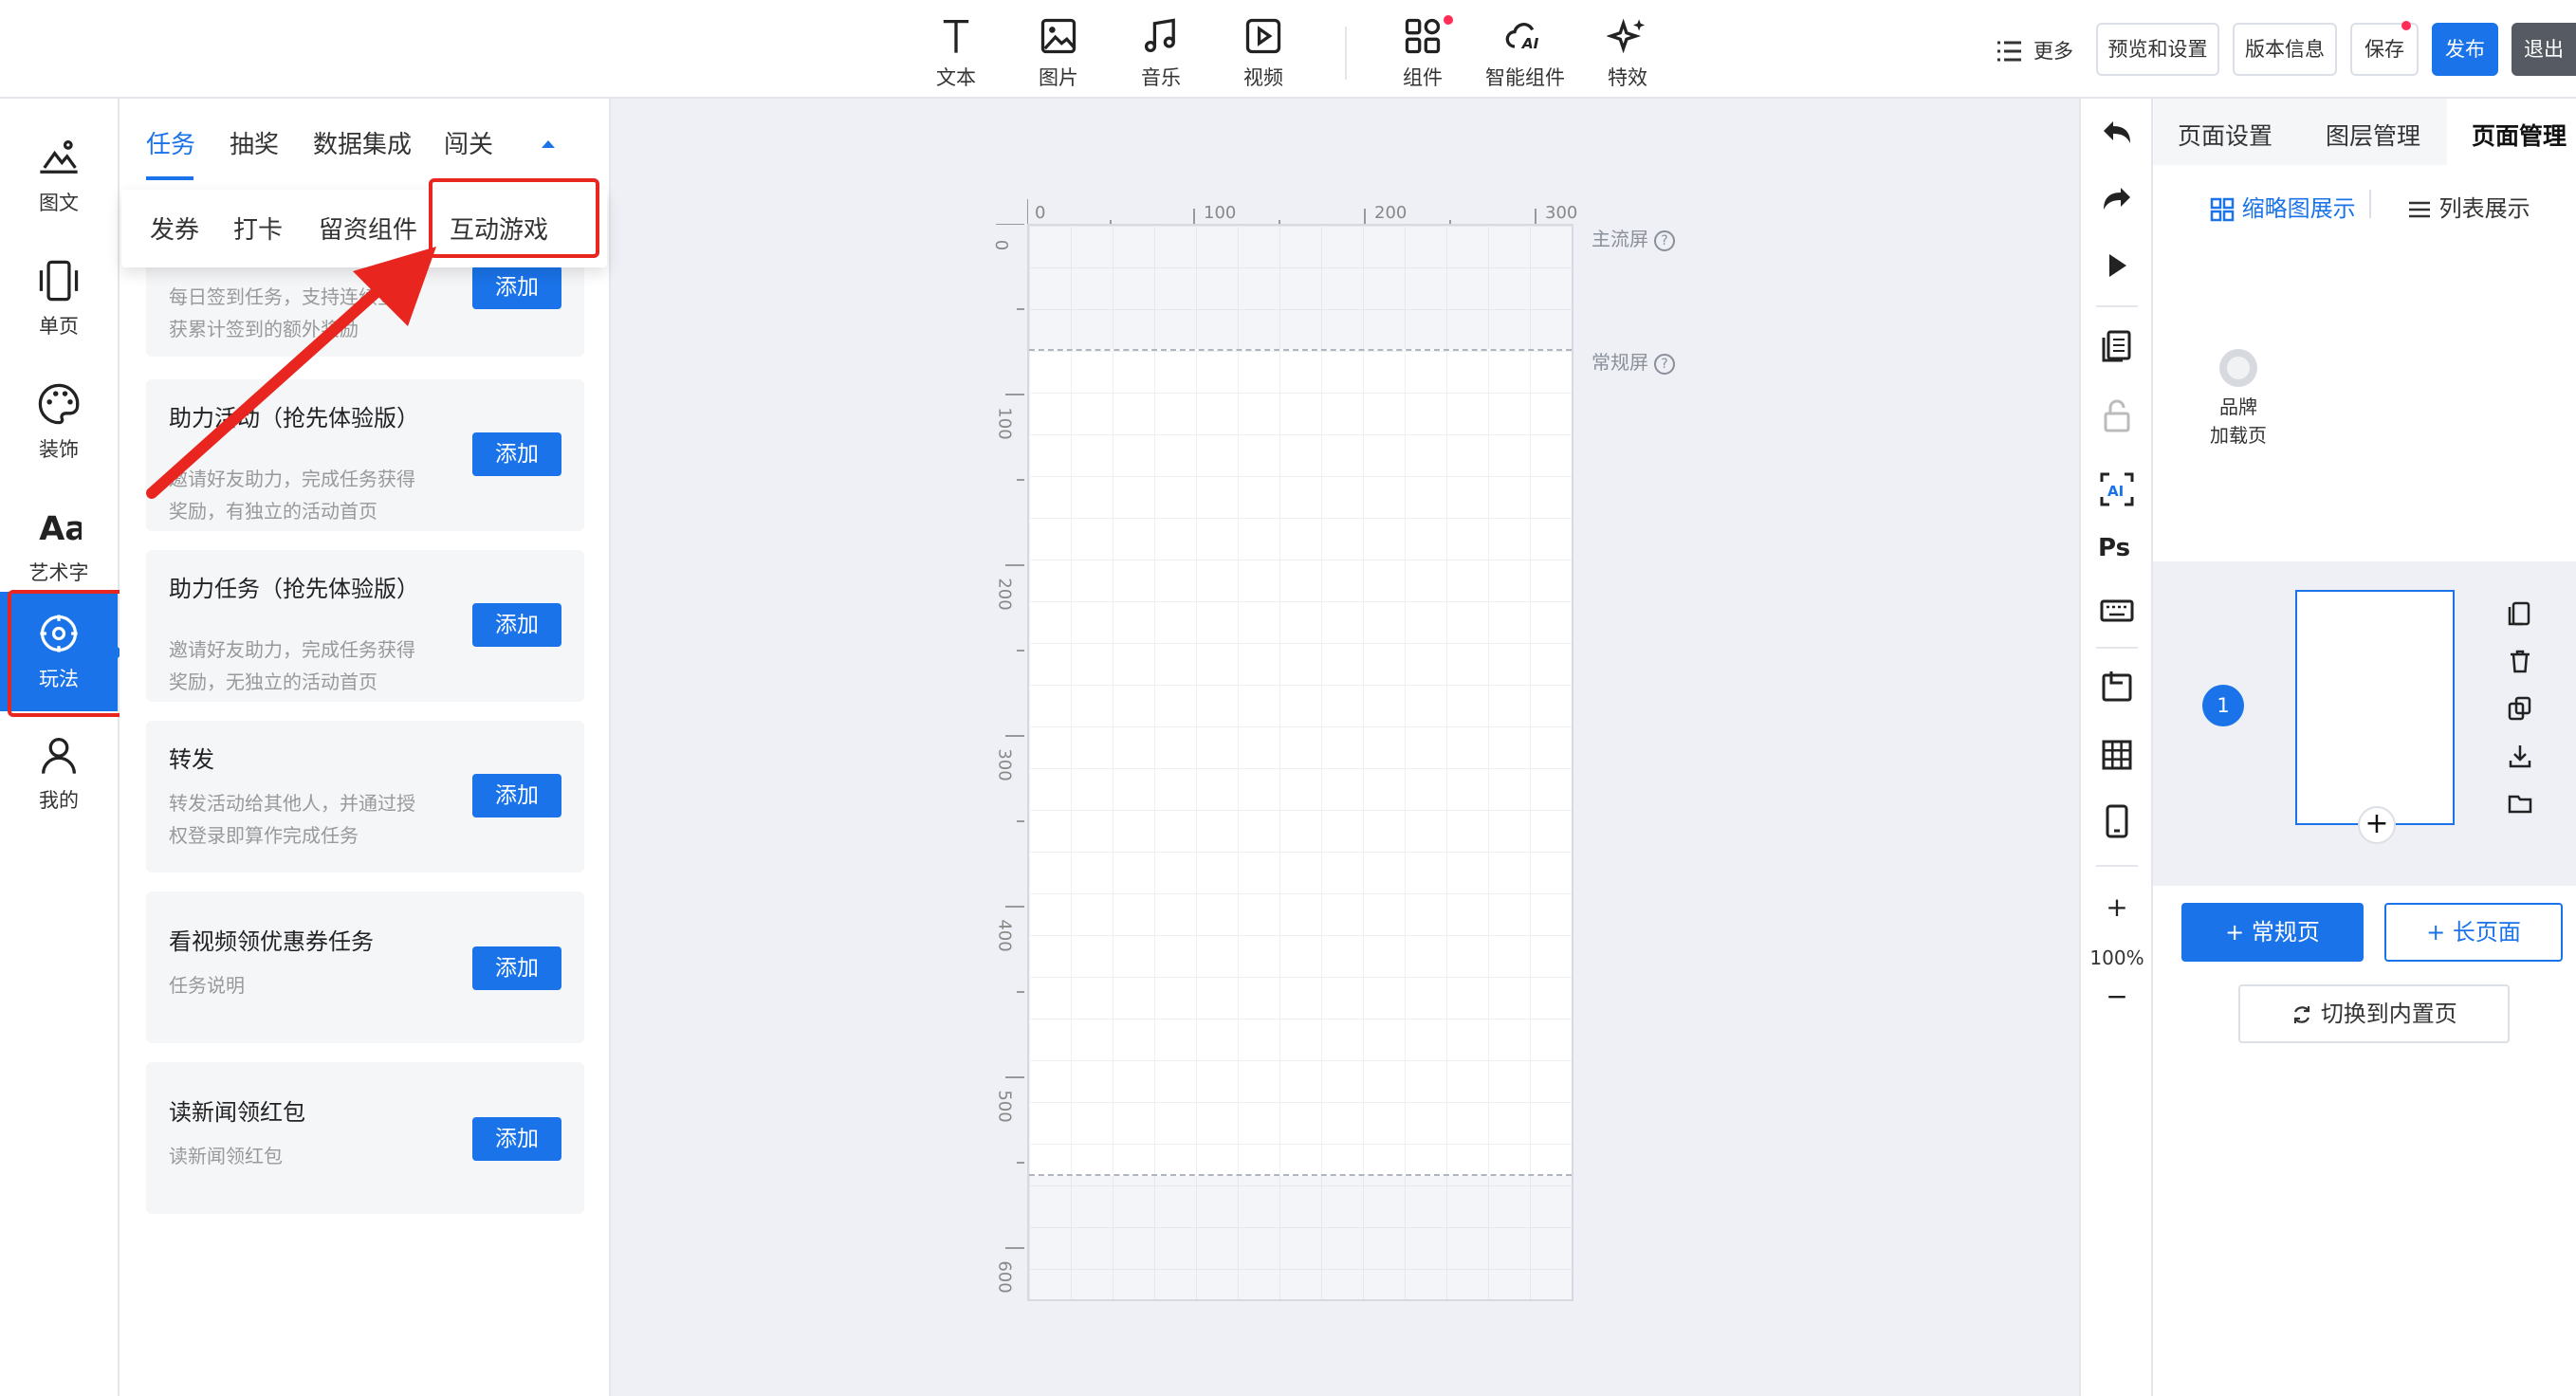 The height and width of the screenshot is (1396, 2576). I want to click on grid-icon, so click(2117, 755).